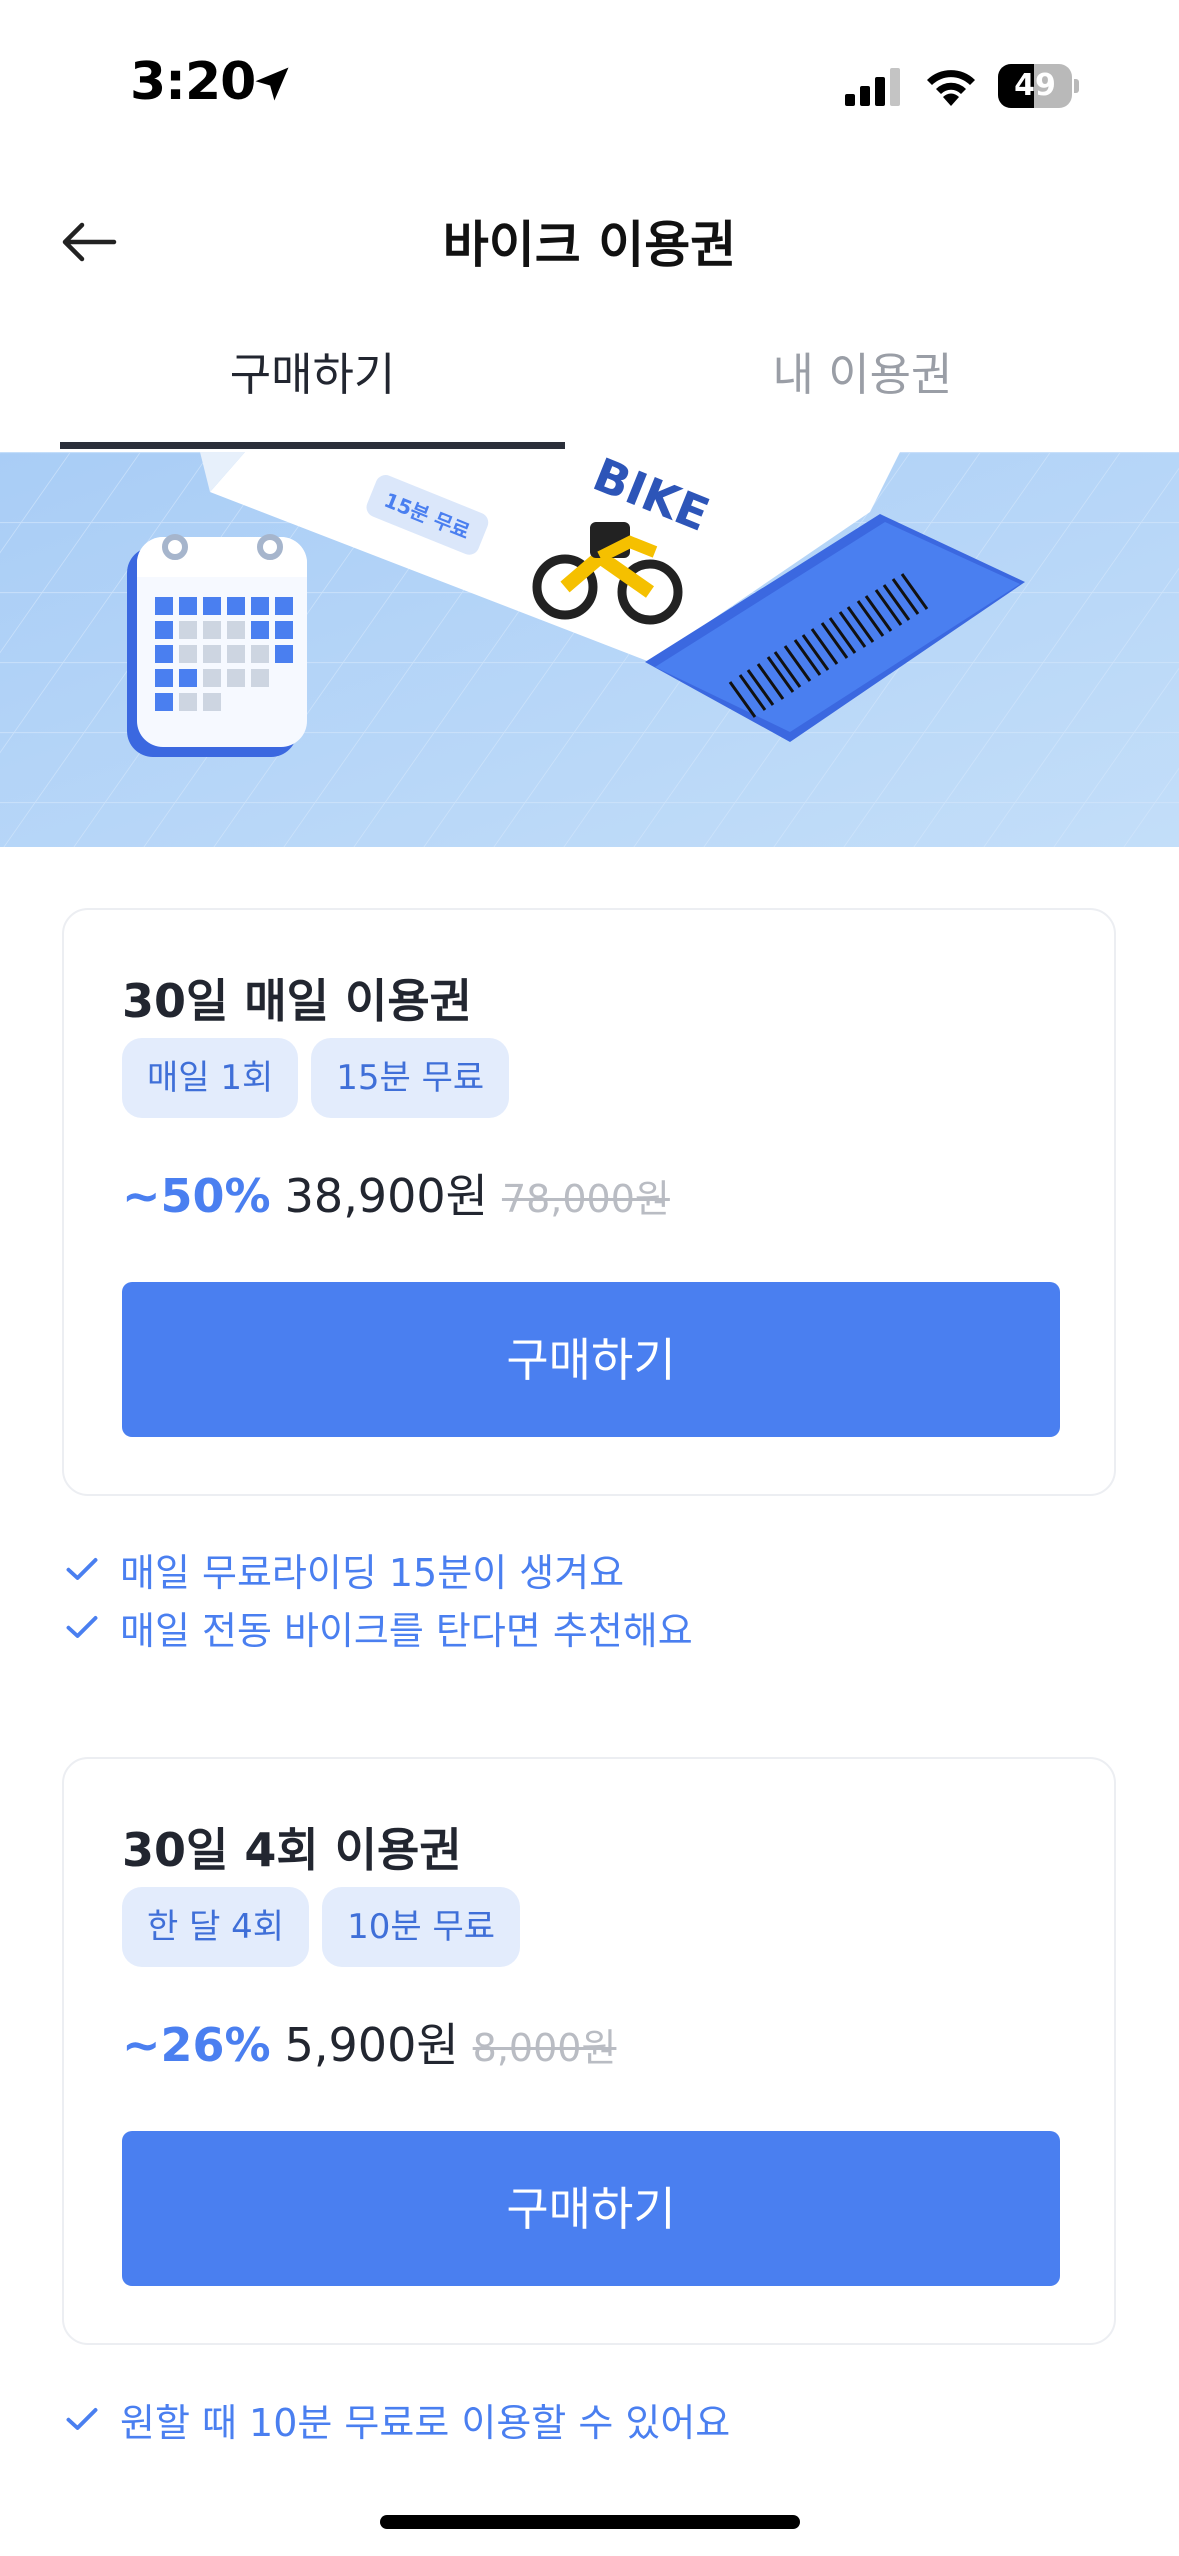  I want to click on discount-rate: ~26%, so click(196, 2045).